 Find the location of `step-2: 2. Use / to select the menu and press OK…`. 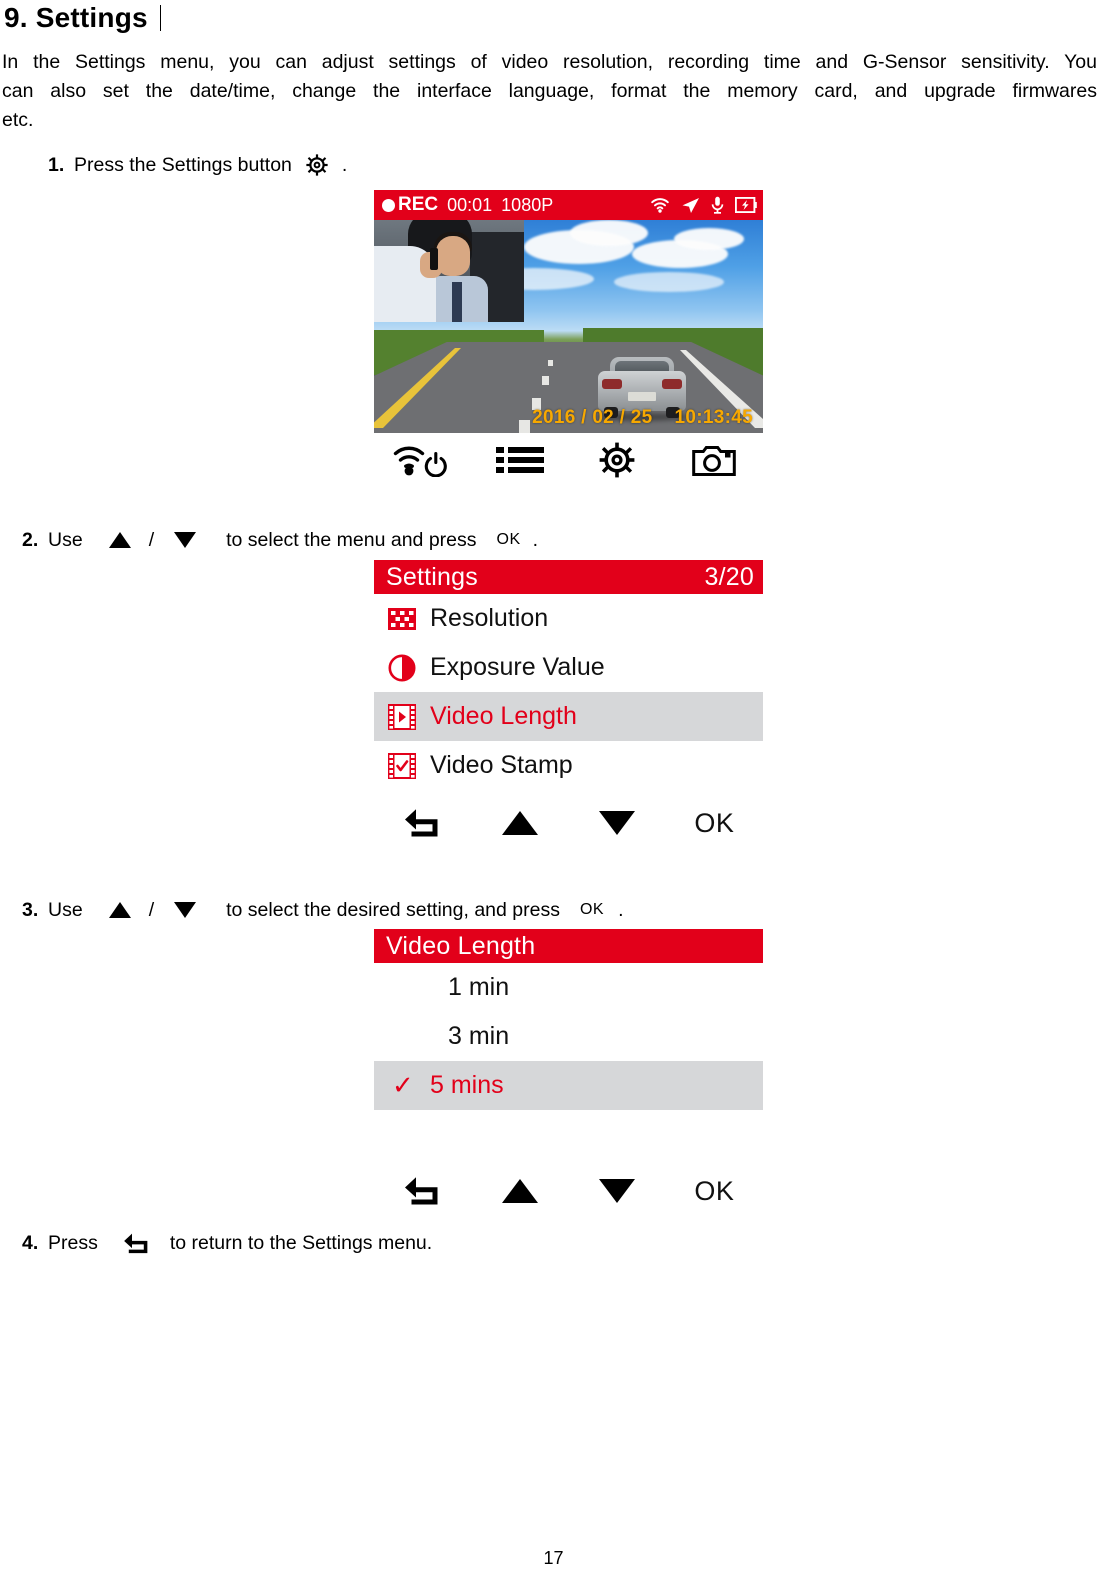

step-2: 2. Use / to select the menu and press OK… is located at coordinates (278, 540).